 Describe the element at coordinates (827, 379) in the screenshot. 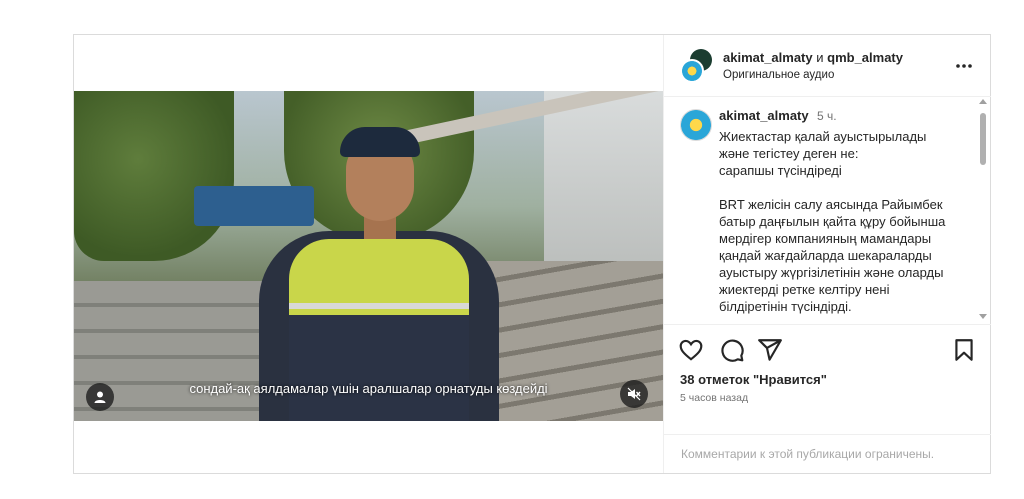

I see `post-actions: 38 отметок "Нравится" 5 часов назад` at that location.